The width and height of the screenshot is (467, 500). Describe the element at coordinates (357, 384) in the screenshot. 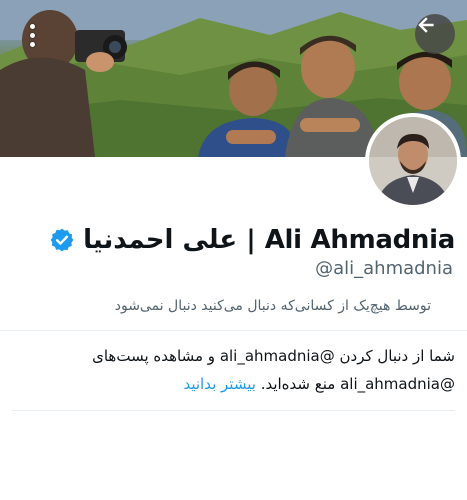

I see `blocked-notice-text: @ali_ahmadnia منع شده‌اید.` at that location.